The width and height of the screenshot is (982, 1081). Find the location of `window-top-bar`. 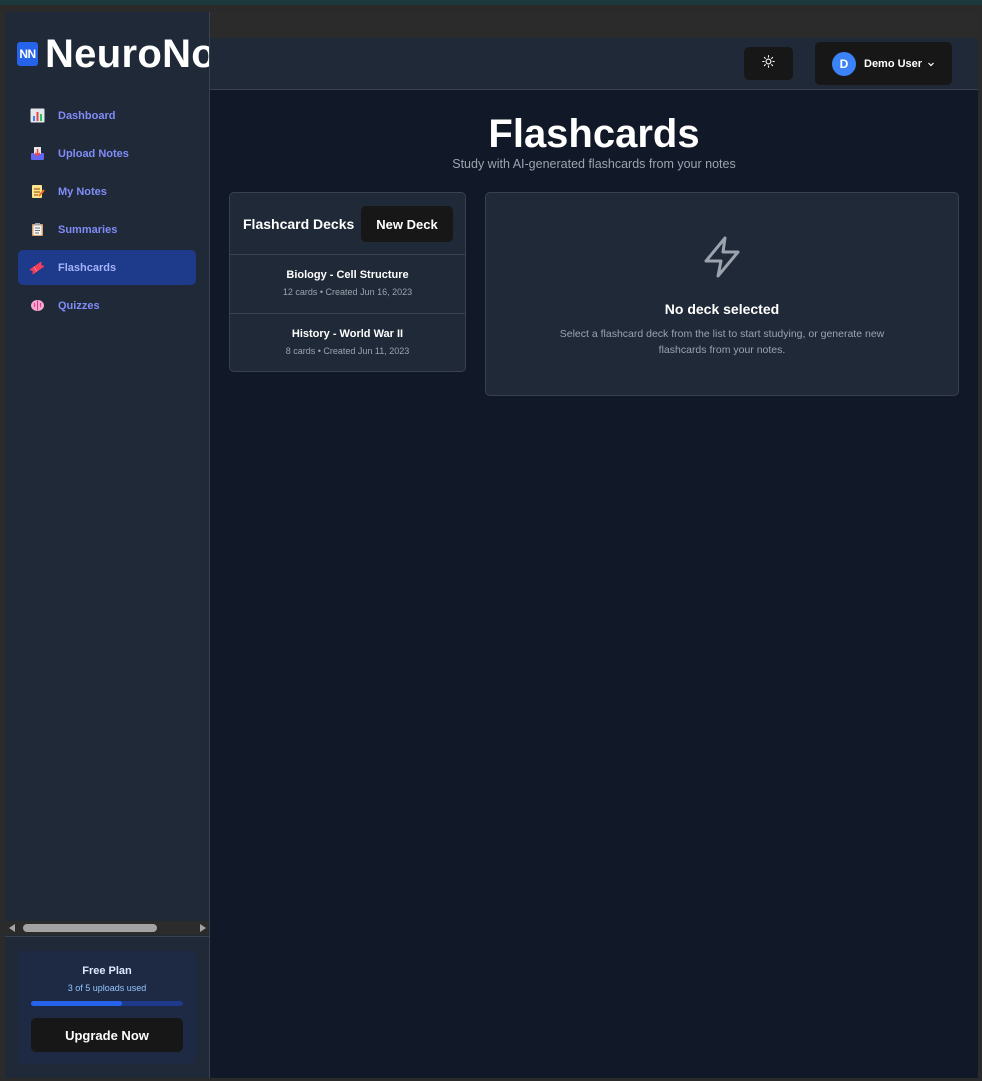

window-top-bar is located at coordinates (491, 8).